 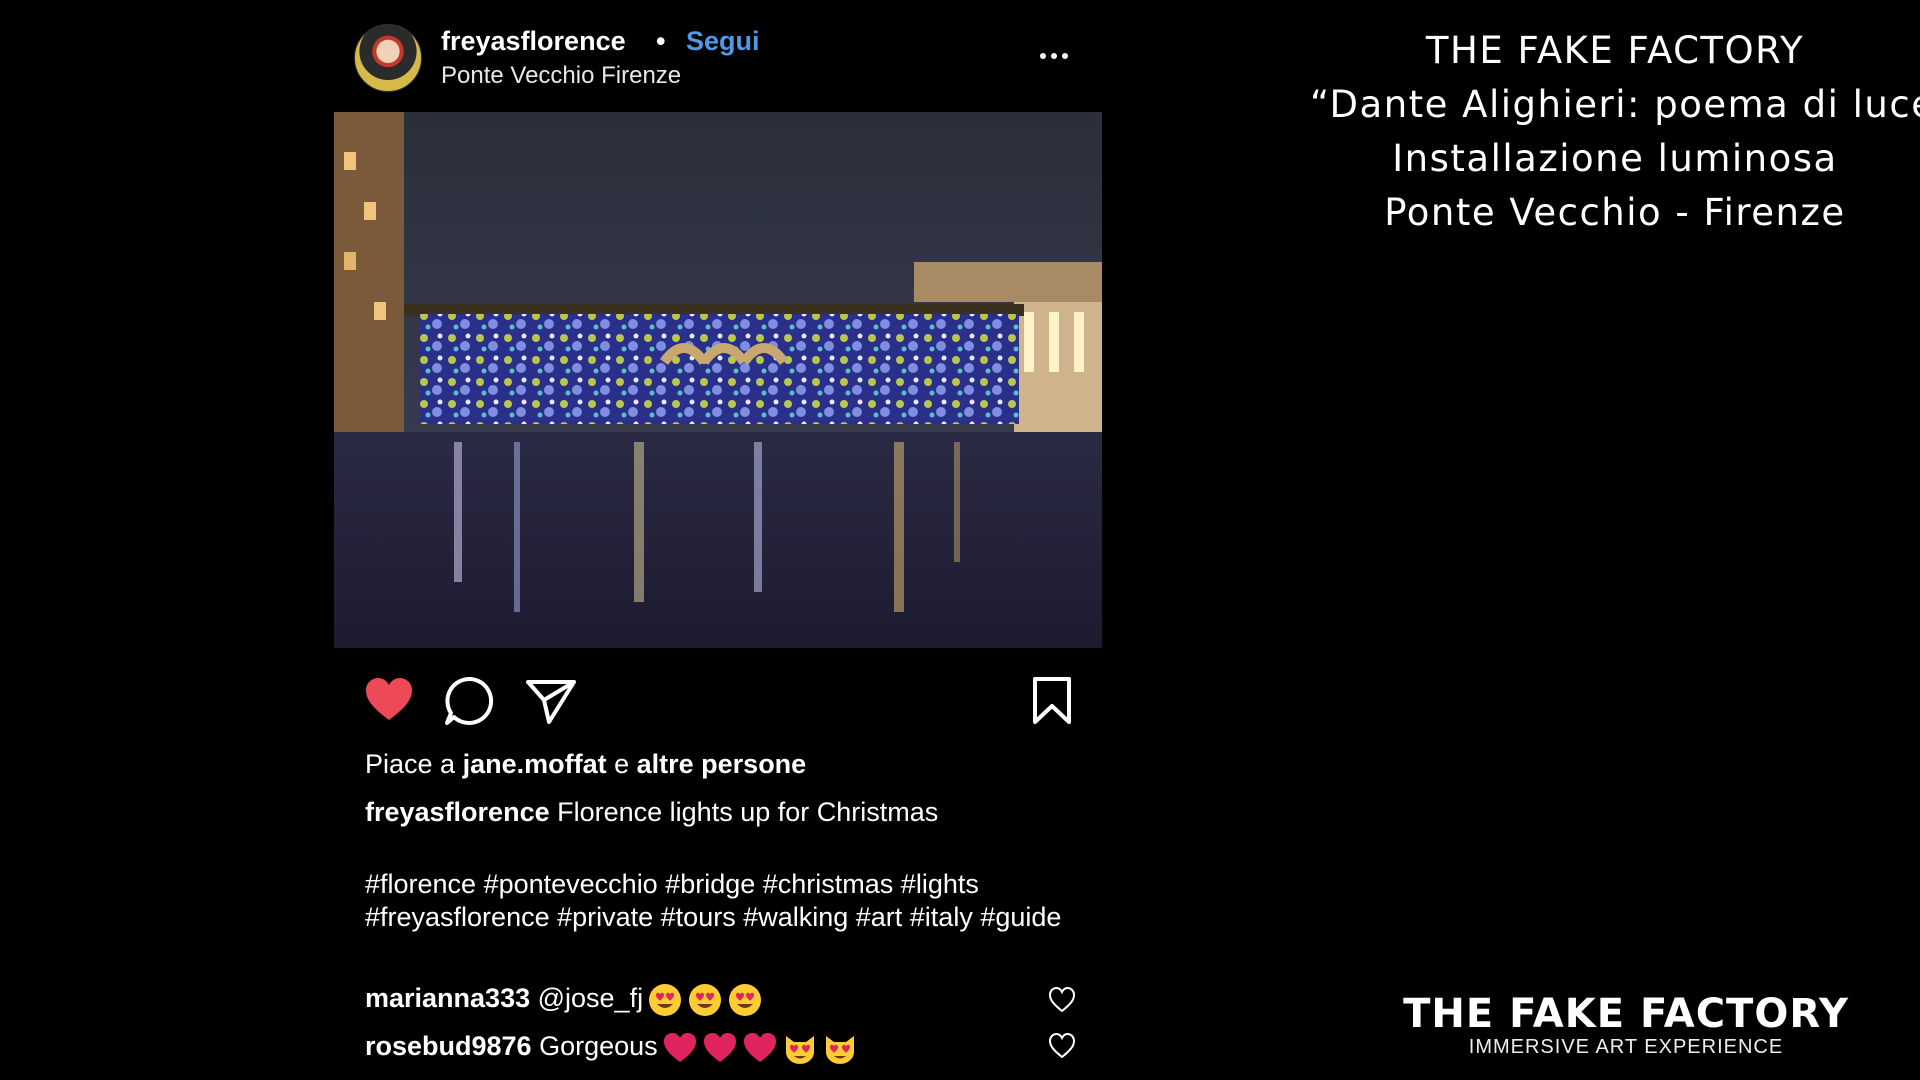 I want to click on comment-row: rosebud9876 Gorgeous, so click(x=611, y=1046).